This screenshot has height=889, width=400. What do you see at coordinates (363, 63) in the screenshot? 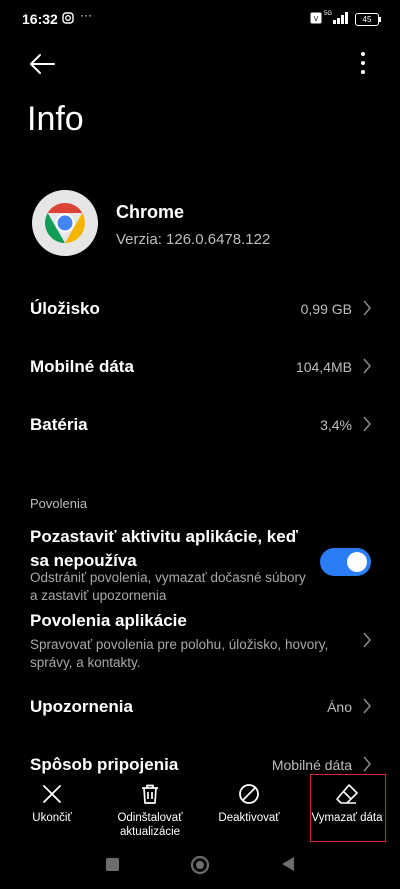
I see `more-options-icon` at bounding box center [363, 63].